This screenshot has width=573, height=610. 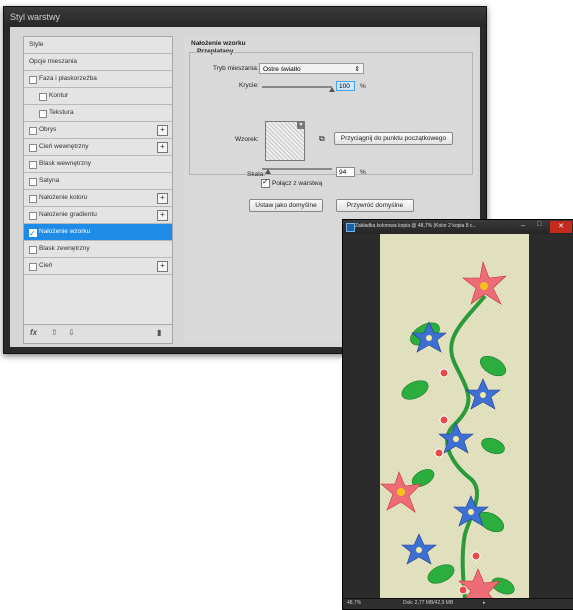 I want to click on style-item: Cień +, so click(x=98, y=266).